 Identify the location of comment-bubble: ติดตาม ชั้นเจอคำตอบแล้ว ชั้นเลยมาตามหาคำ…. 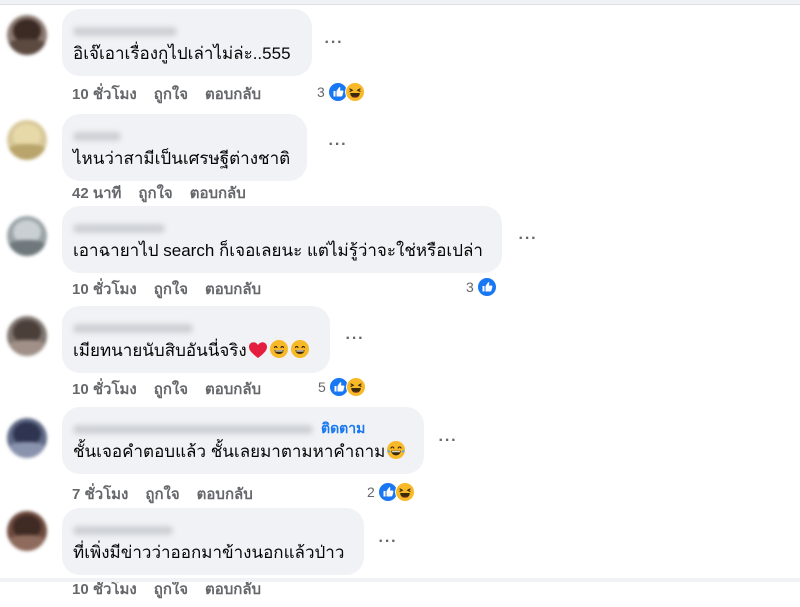
(243, 440).